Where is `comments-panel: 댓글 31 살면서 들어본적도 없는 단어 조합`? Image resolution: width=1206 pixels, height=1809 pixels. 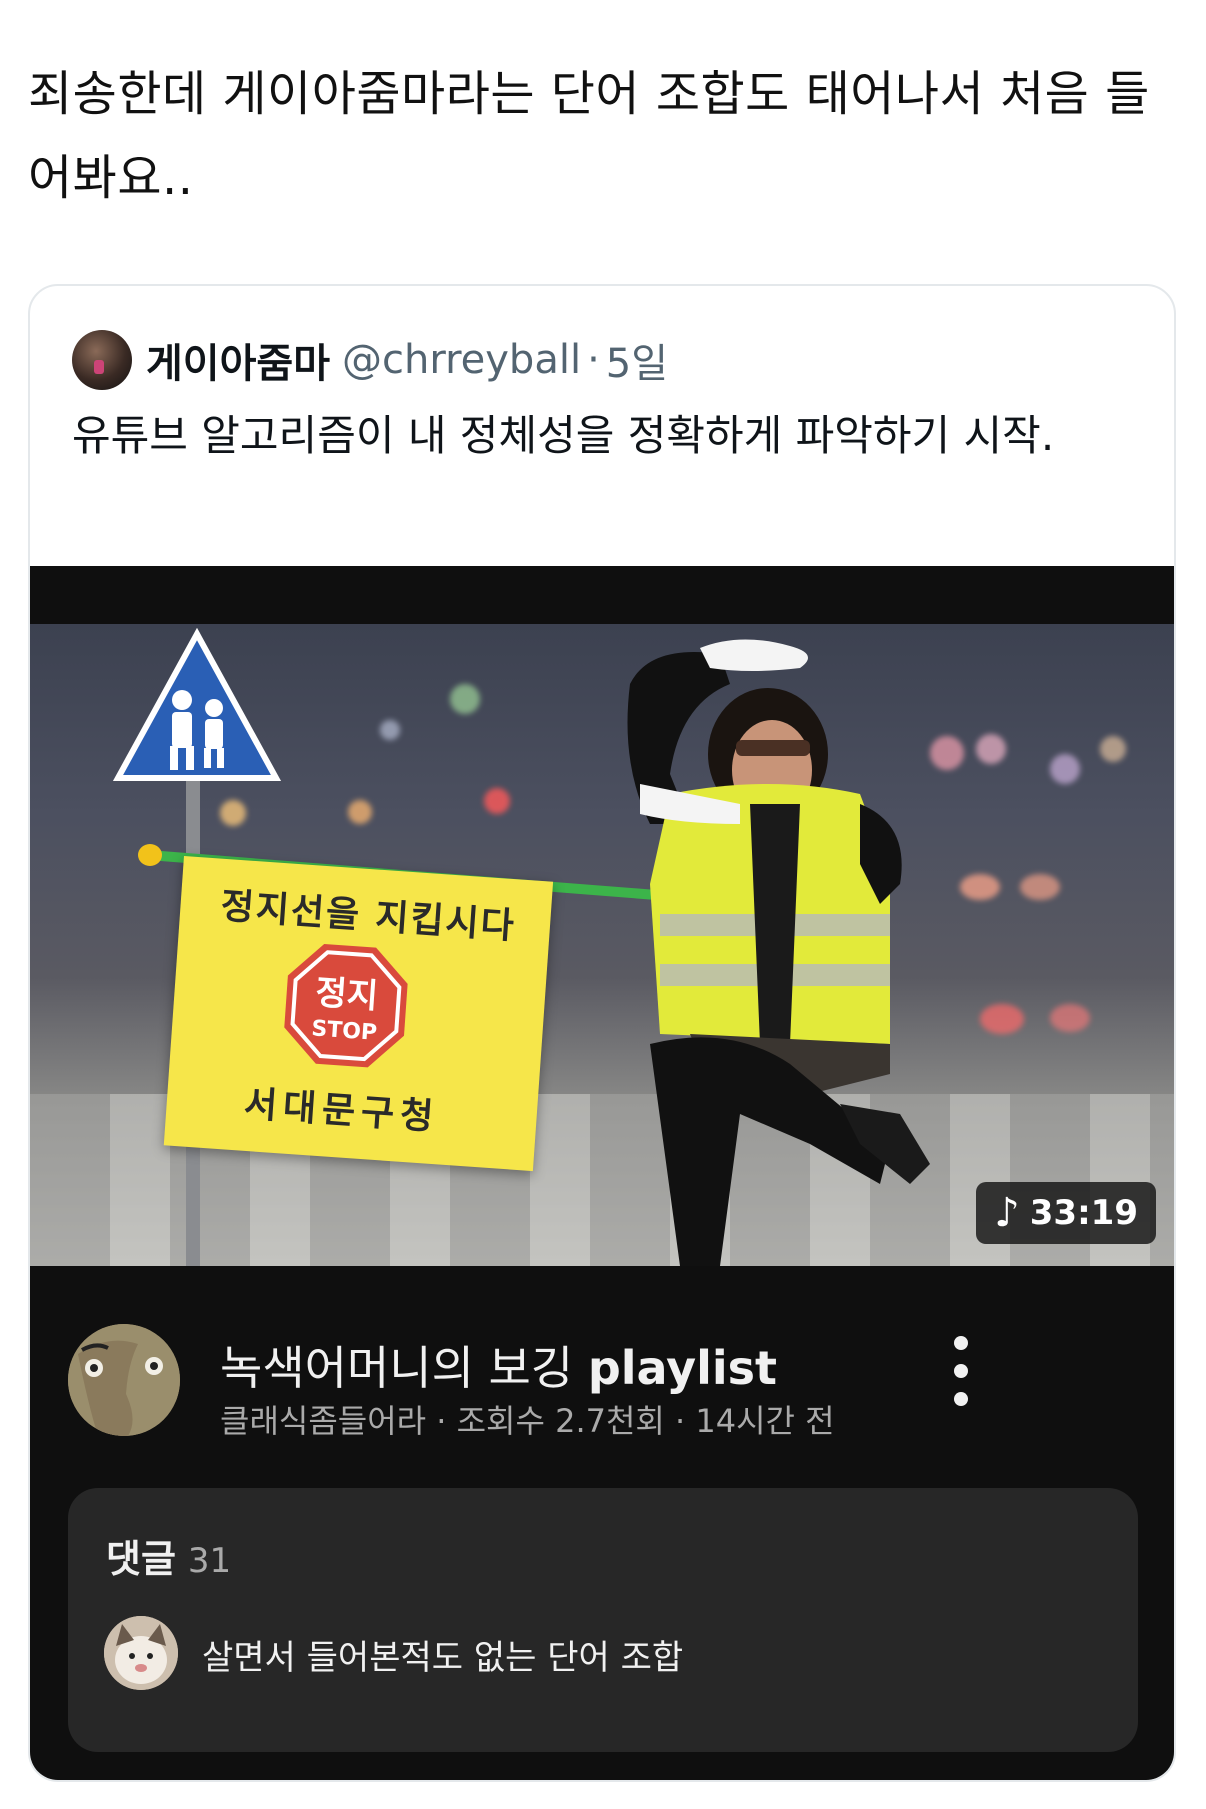 comments-panel: 댓글 31 살면서 들어본적도 없는 단어 조합 is located at coordinates (603, 1620).